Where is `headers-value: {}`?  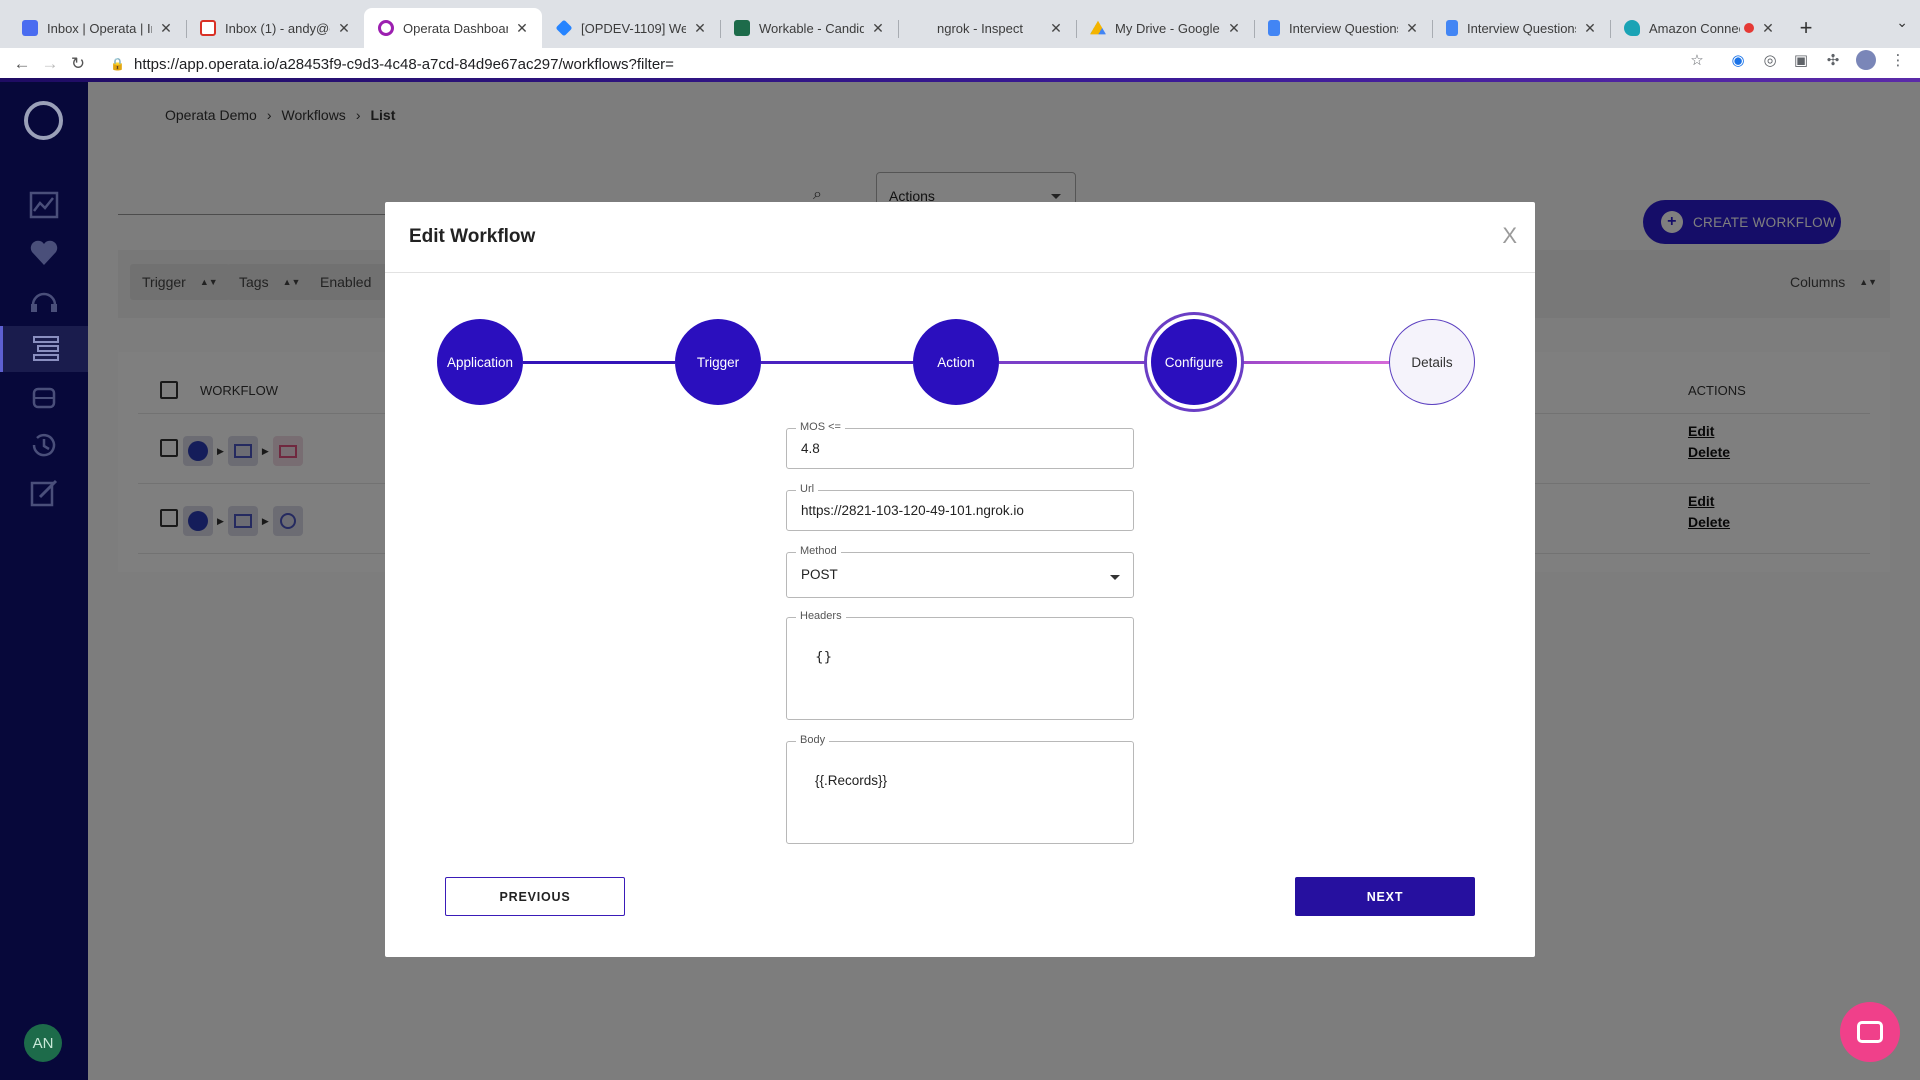
headers-value: {} is located at coordinates (824, 657).